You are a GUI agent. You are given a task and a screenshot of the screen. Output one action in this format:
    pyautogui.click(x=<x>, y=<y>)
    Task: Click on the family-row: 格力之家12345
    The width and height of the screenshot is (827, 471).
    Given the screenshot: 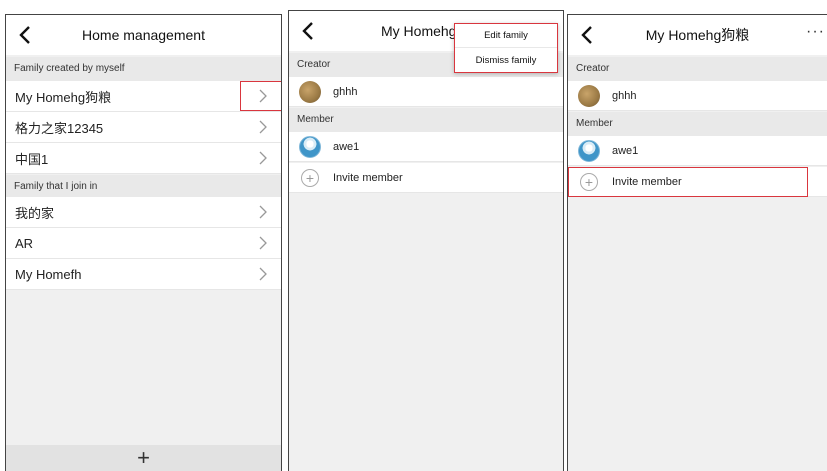 What is the action you would take?
    pyautogui.click(x=143, y=127)
    